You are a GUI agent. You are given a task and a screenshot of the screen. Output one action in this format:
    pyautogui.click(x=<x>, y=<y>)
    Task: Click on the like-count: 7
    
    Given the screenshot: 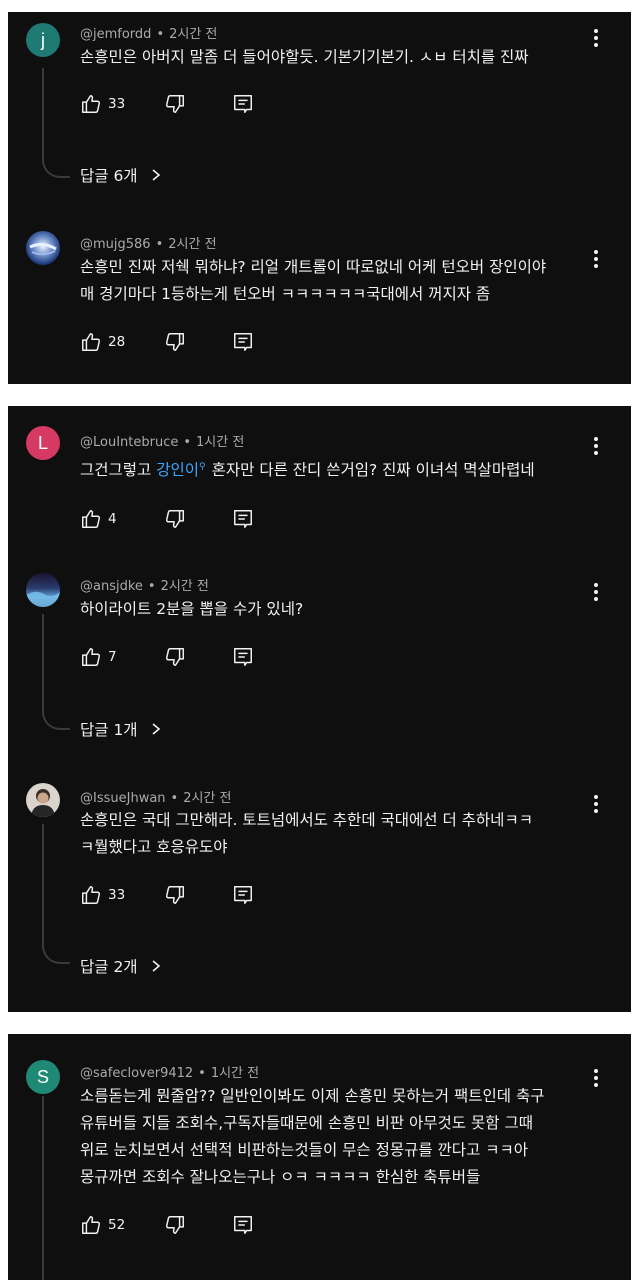 What is the action you would take?
    pyautogui.click(x=112, y=657)
    